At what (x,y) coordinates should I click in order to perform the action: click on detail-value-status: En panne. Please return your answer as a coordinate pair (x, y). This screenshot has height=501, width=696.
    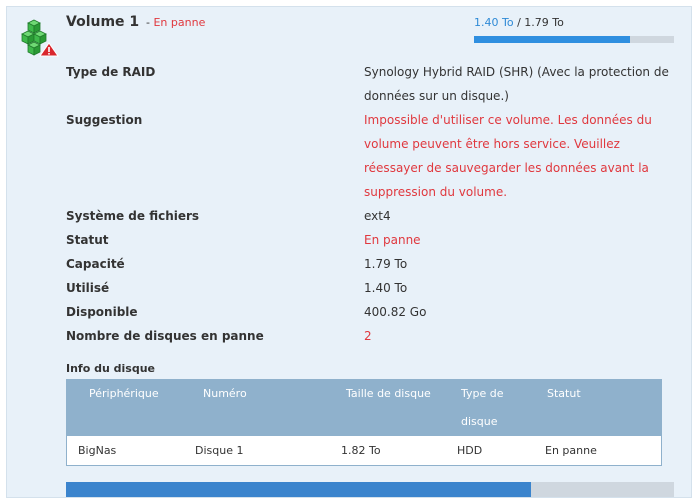
    Looking at the image, I should click on (392, 240).